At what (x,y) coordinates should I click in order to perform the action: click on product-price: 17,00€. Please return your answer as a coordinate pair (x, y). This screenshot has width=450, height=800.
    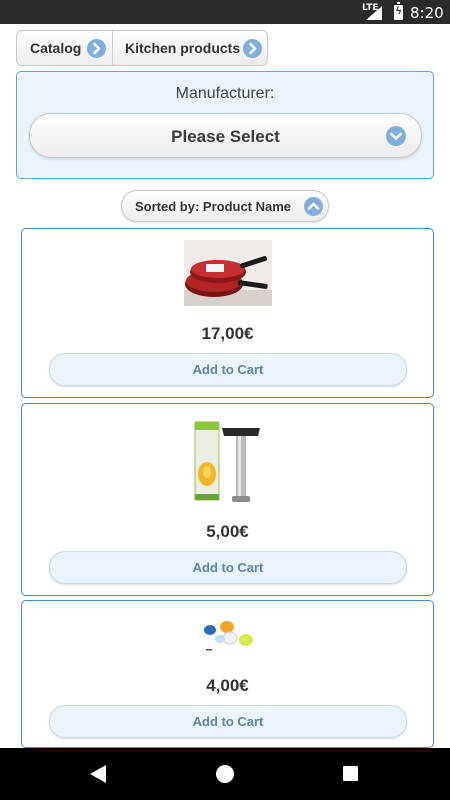
    Looking at the image, I should click on (227, 333).